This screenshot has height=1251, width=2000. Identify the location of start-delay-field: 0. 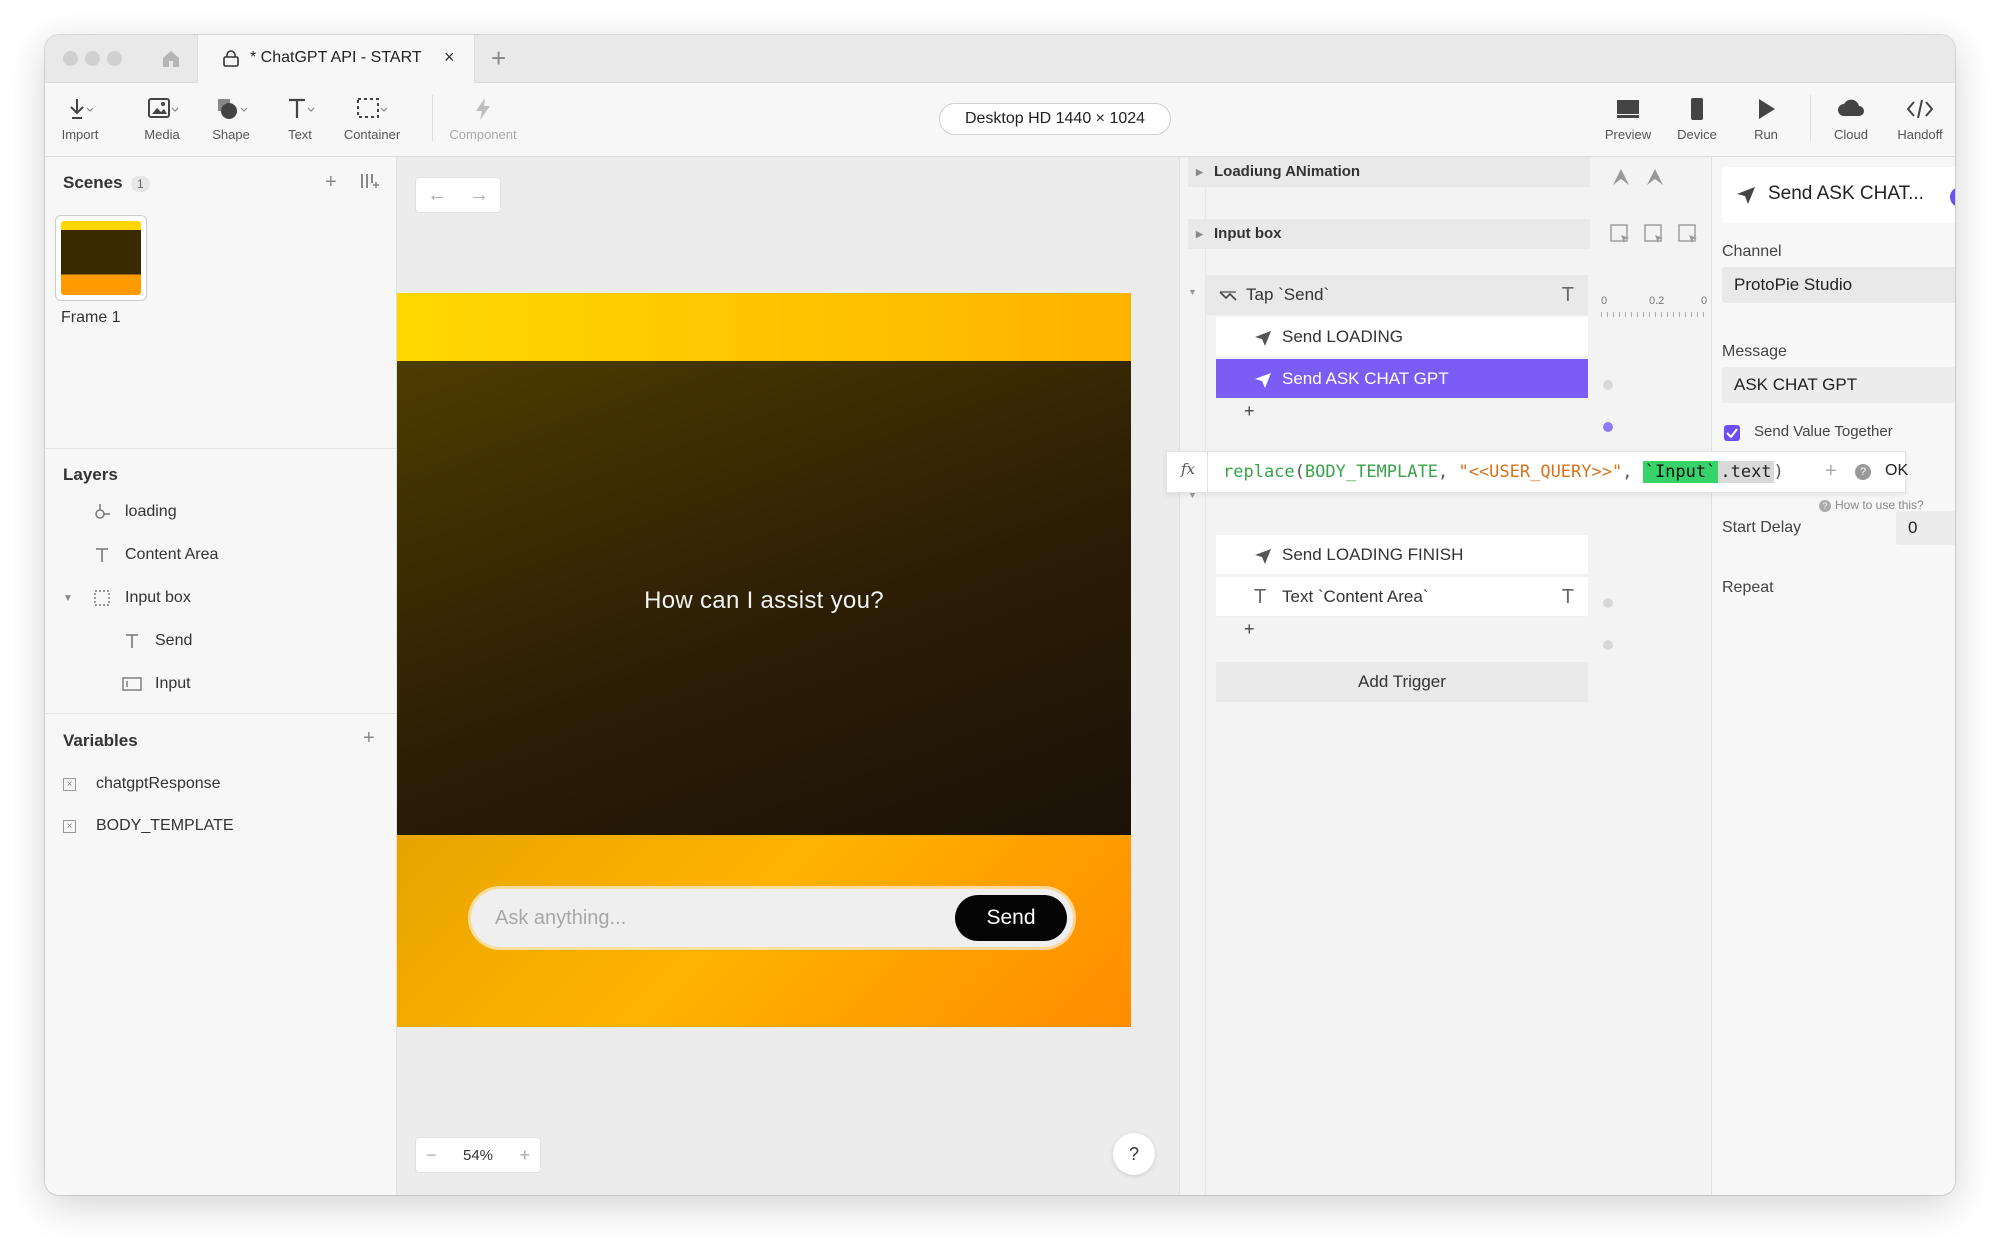
(1925, 528).